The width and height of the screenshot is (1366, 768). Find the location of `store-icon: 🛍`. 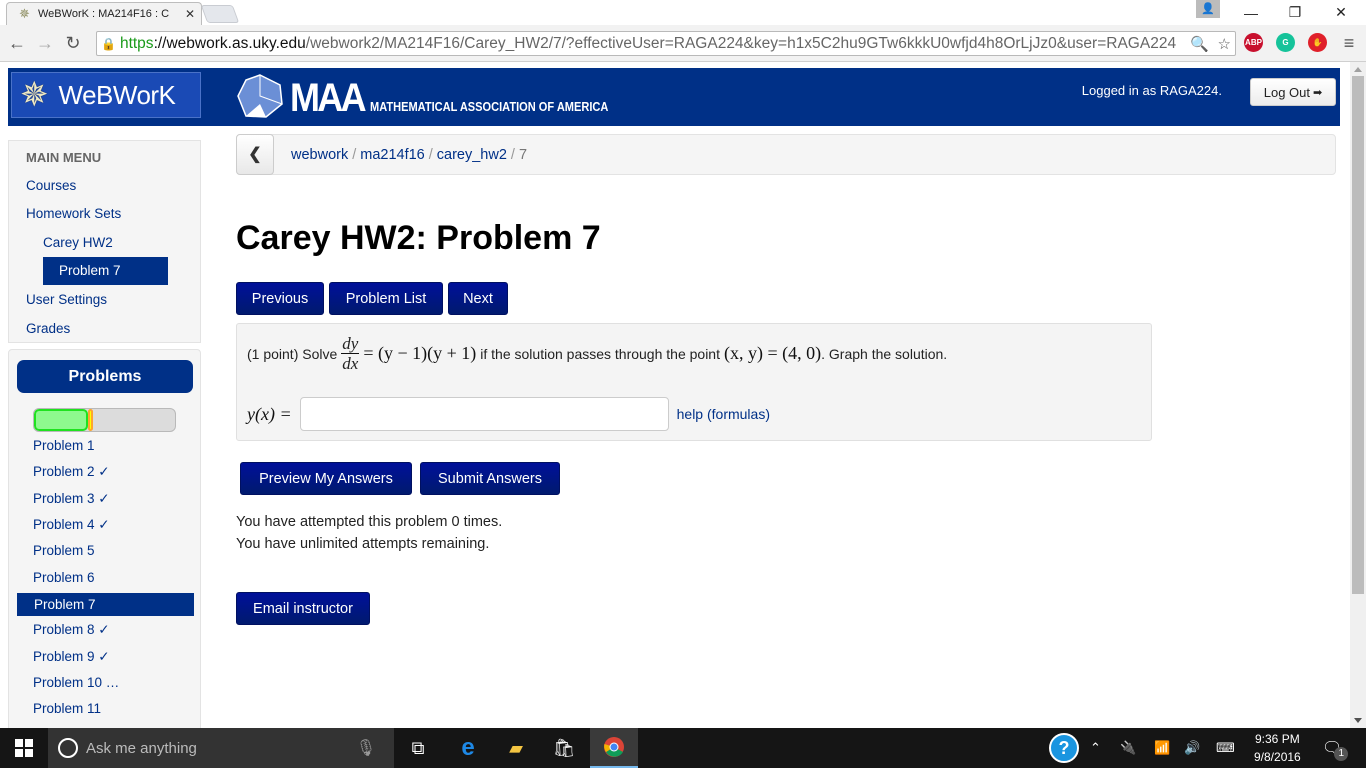

store-icon: 🛍 is located at coordinates (564, 748).